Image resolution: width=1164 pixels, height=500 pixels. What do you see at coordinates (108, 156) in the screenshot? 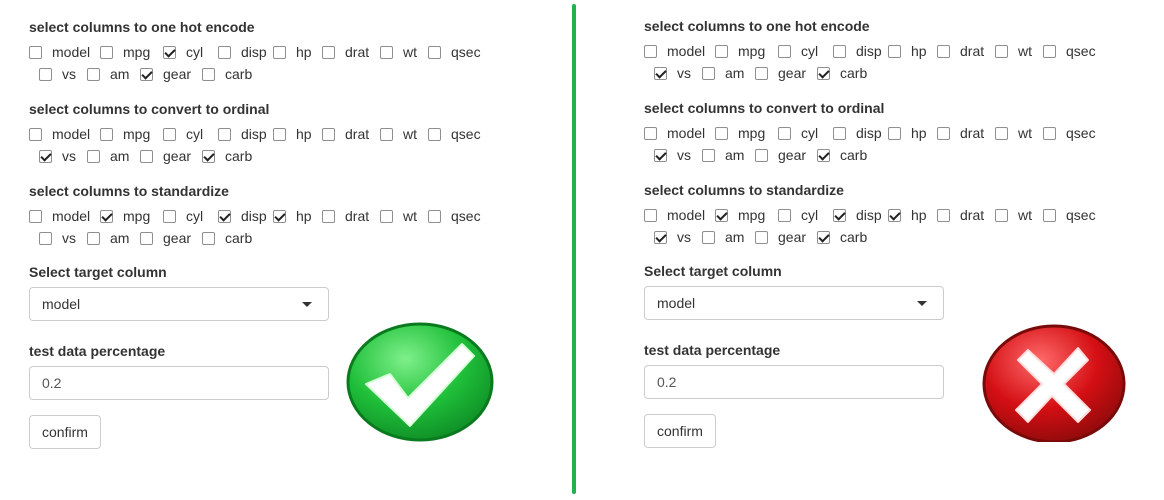
I see `checkbox-am: am` at bounding box center [108, 156].